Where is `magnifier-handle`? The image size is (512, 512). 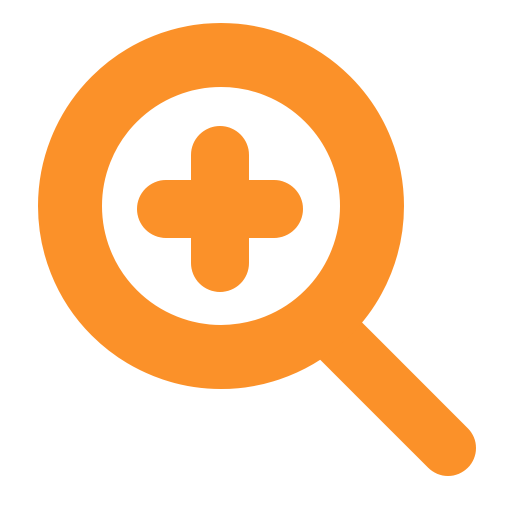
magnifier-handle is located at coordinates (394, 394).